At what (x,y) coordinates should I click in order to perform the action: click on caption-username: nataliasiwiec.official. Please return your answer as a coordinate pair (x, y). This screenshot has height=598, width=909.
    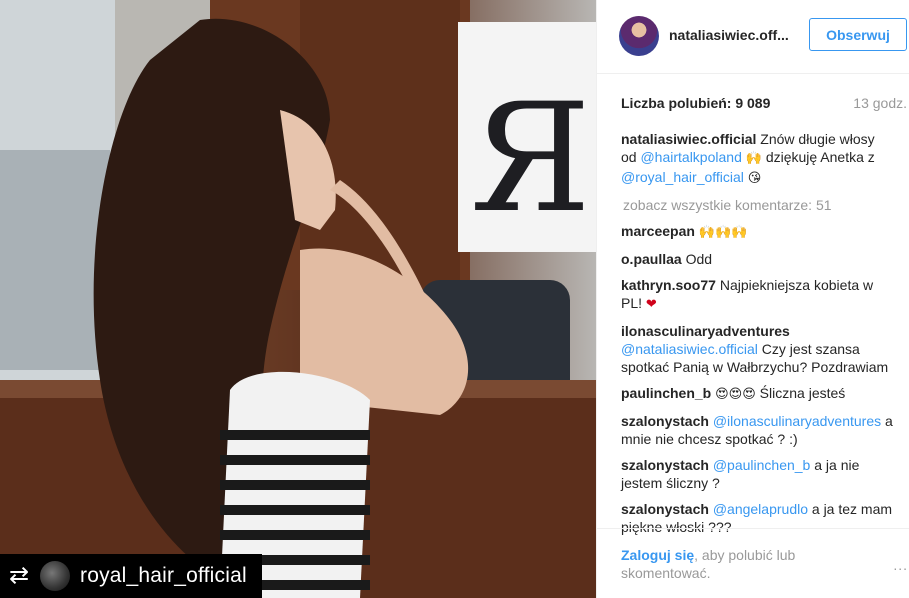
    Looking at the image, I should click on (688, 139).